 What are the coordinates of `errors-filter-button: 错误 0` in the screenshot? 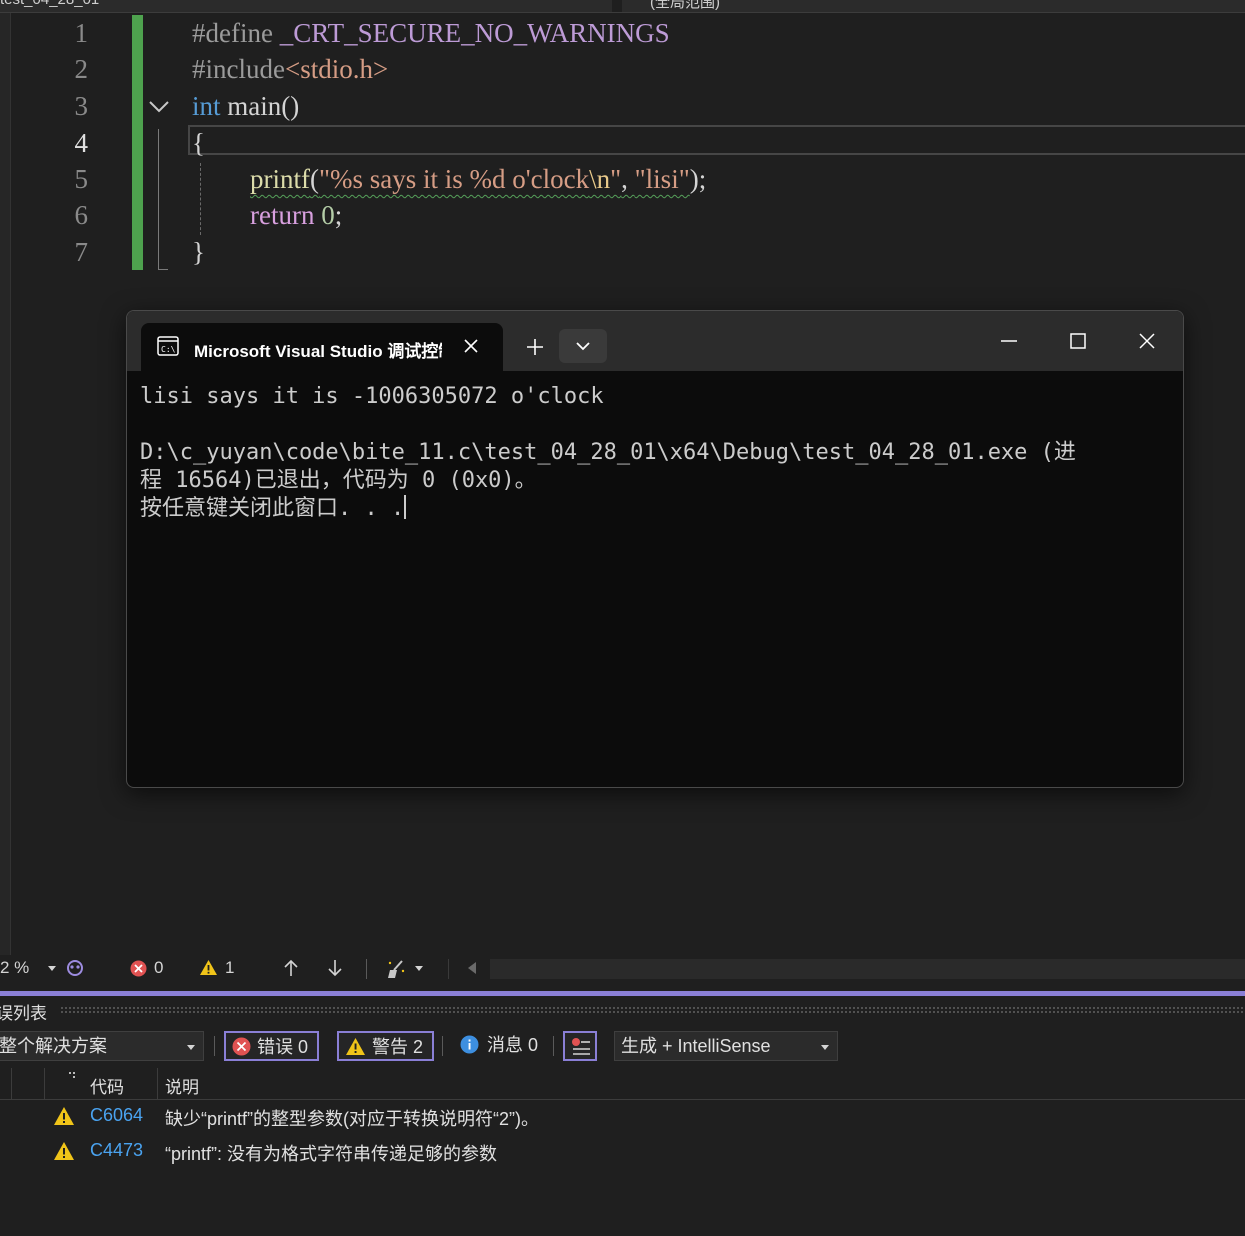 It's located at (272, 1046).